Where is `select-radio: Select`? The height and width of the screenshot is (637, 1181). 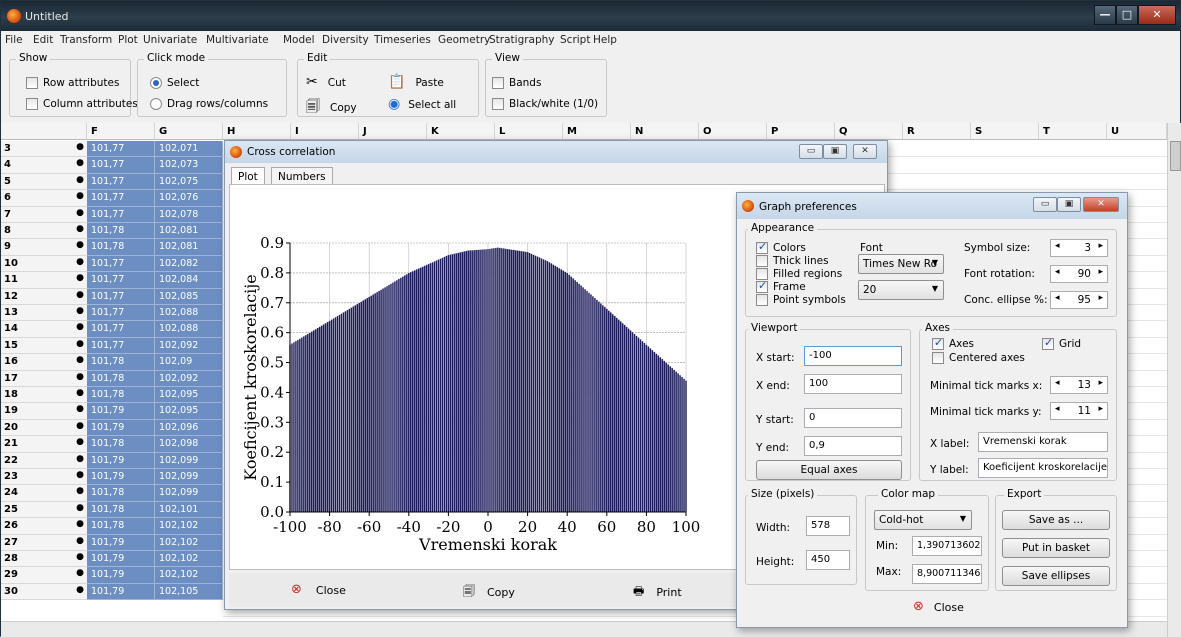 select-radio: Select is located at coordinates (174, 83).